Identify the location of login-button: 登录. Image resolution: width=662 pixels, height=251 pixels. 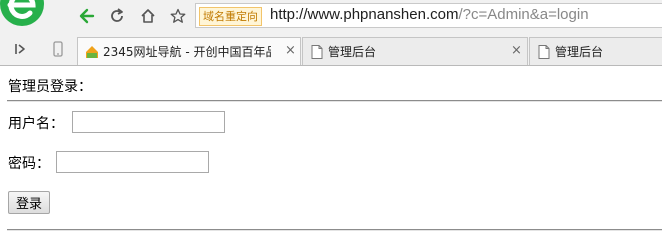
(29, 202).